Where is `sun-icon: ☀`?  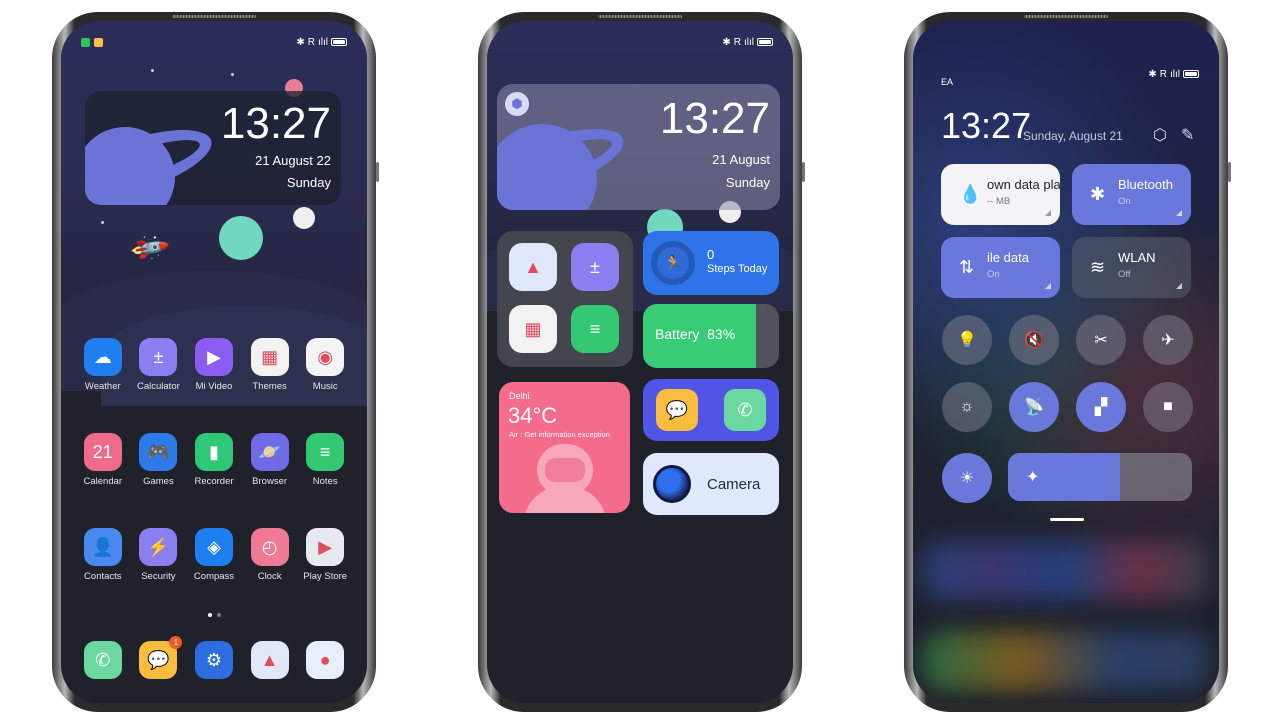 sun-icon: ☀ is located at coordinates (967, 478).